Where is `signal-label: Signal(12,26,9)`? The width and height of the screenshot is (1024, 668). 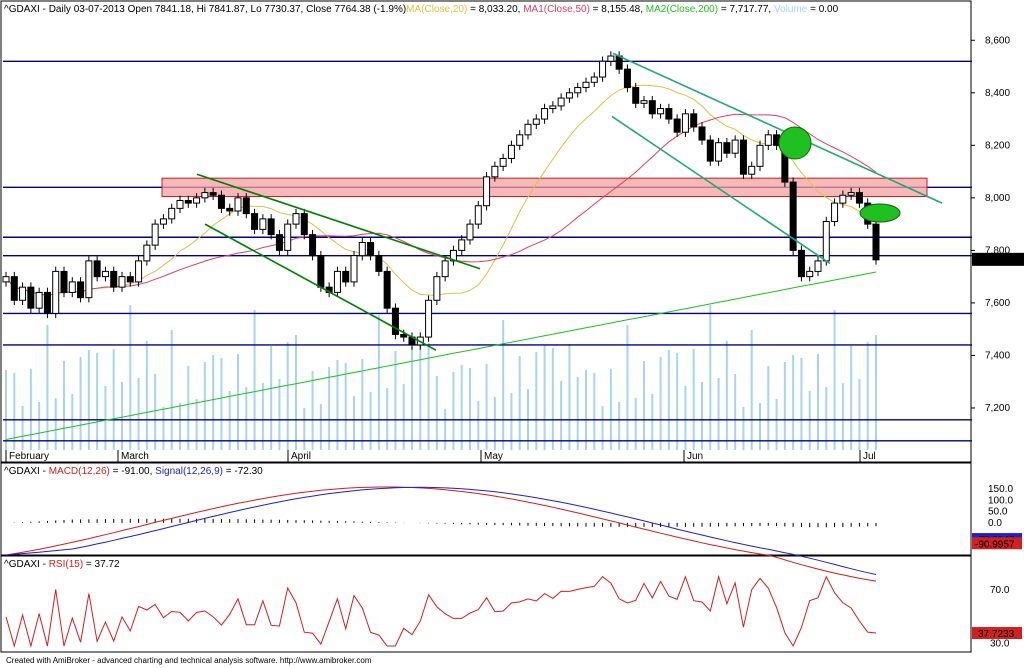
signal-label: Signal(12,26,9) is located at coordinates (189, 471).